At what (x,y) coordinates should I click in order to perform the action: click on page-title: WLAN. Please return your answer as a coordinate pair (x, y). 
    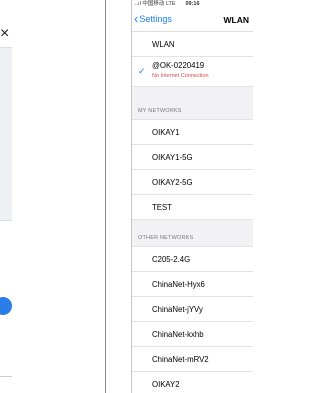
    Looking at the image, I should click on (236, 20).